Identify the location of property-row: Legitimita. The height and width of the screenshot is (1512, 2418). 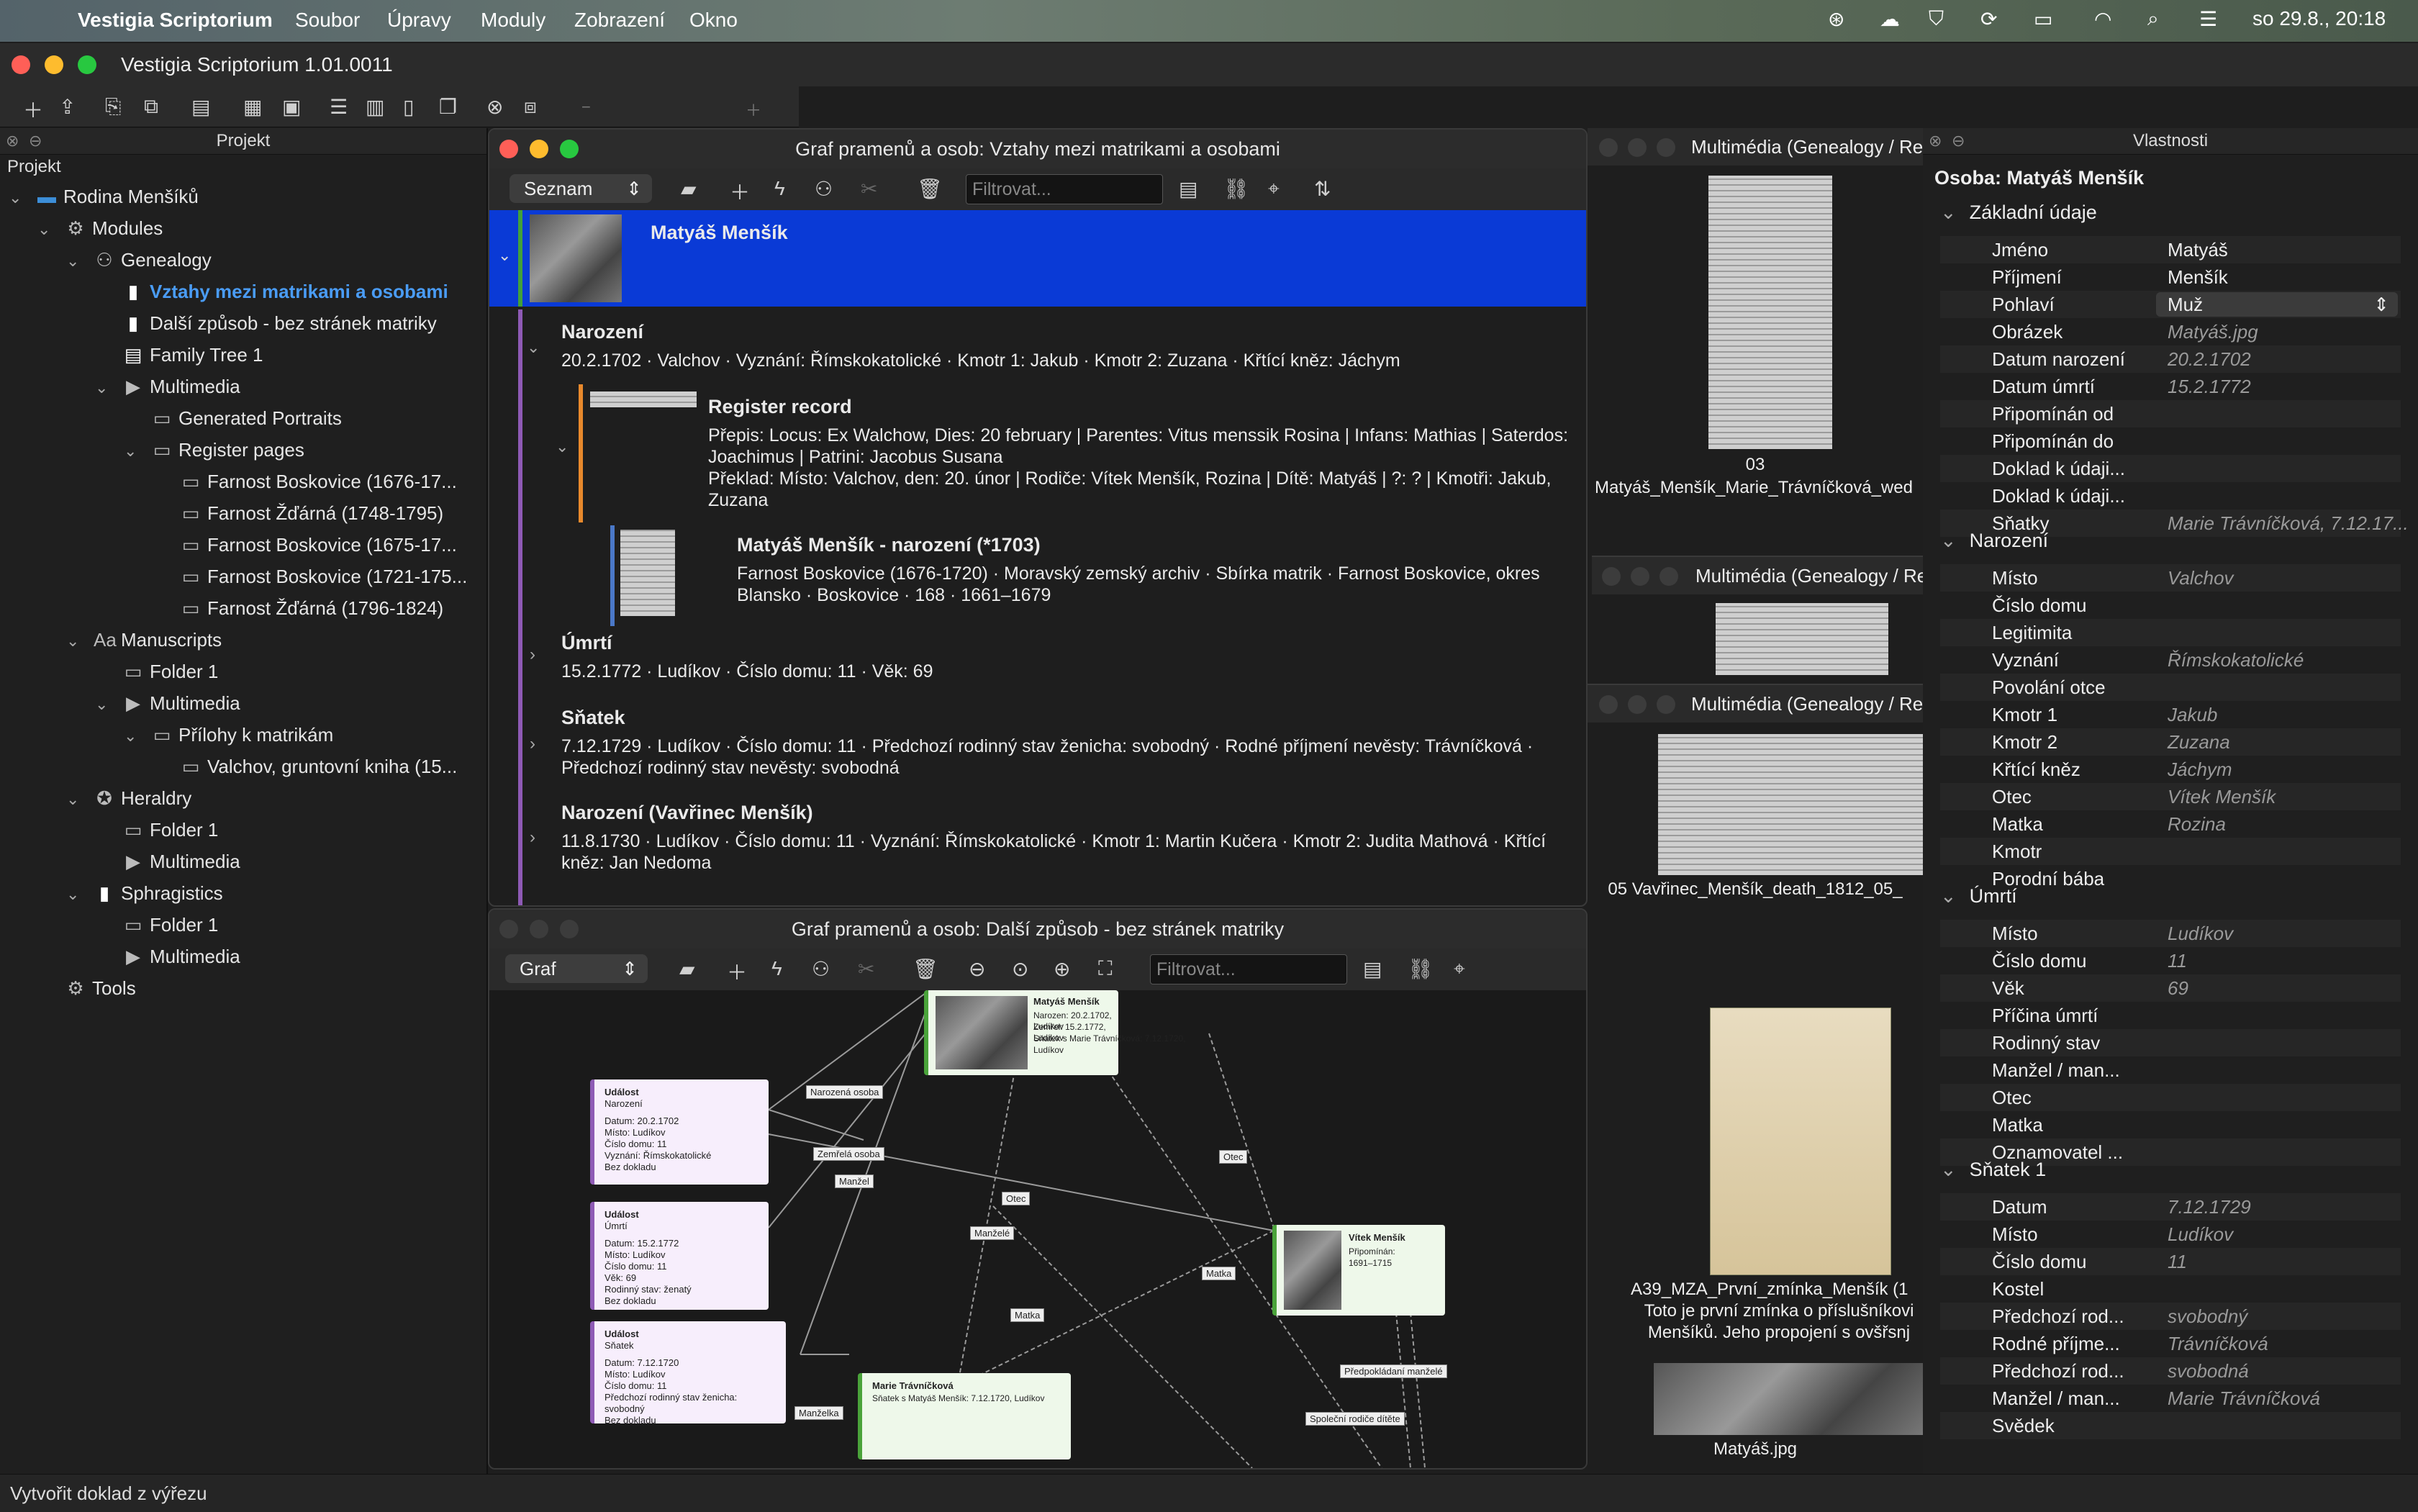
(2170, 633).